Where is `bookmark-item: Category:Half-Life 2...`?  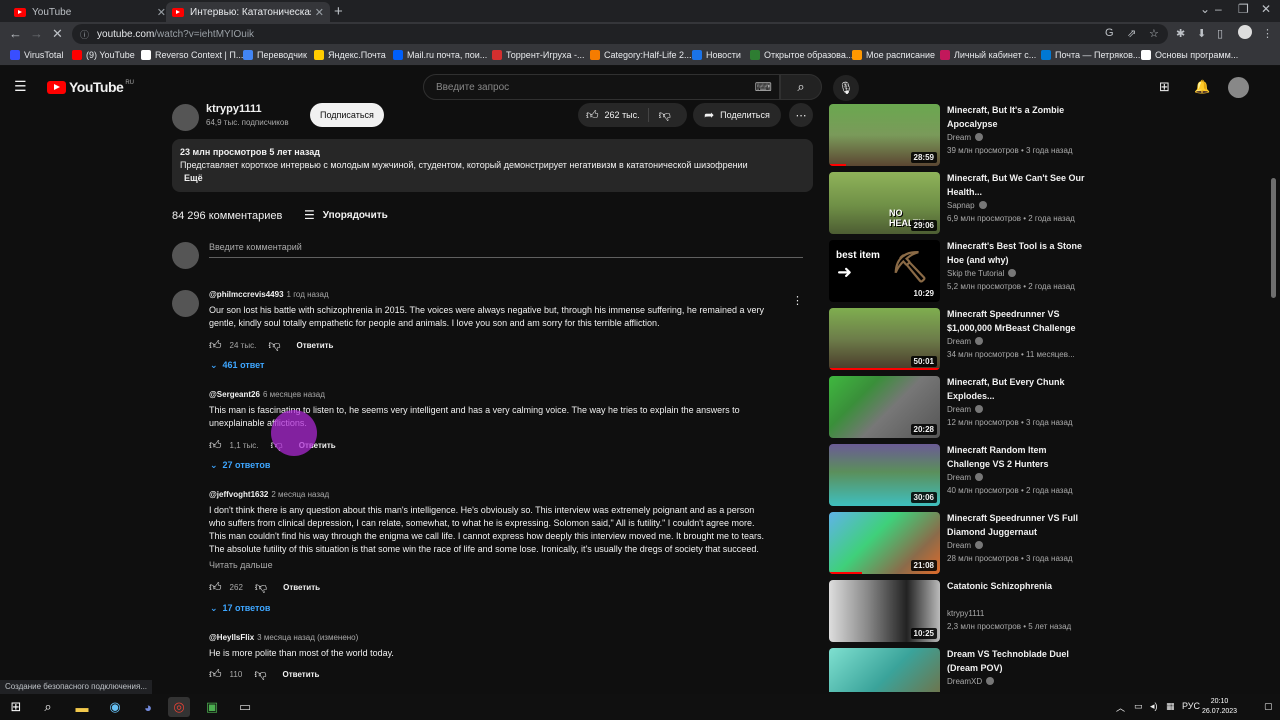
bookmark-item: Category:Half-Life 2... is located at coordinates (641, 55).